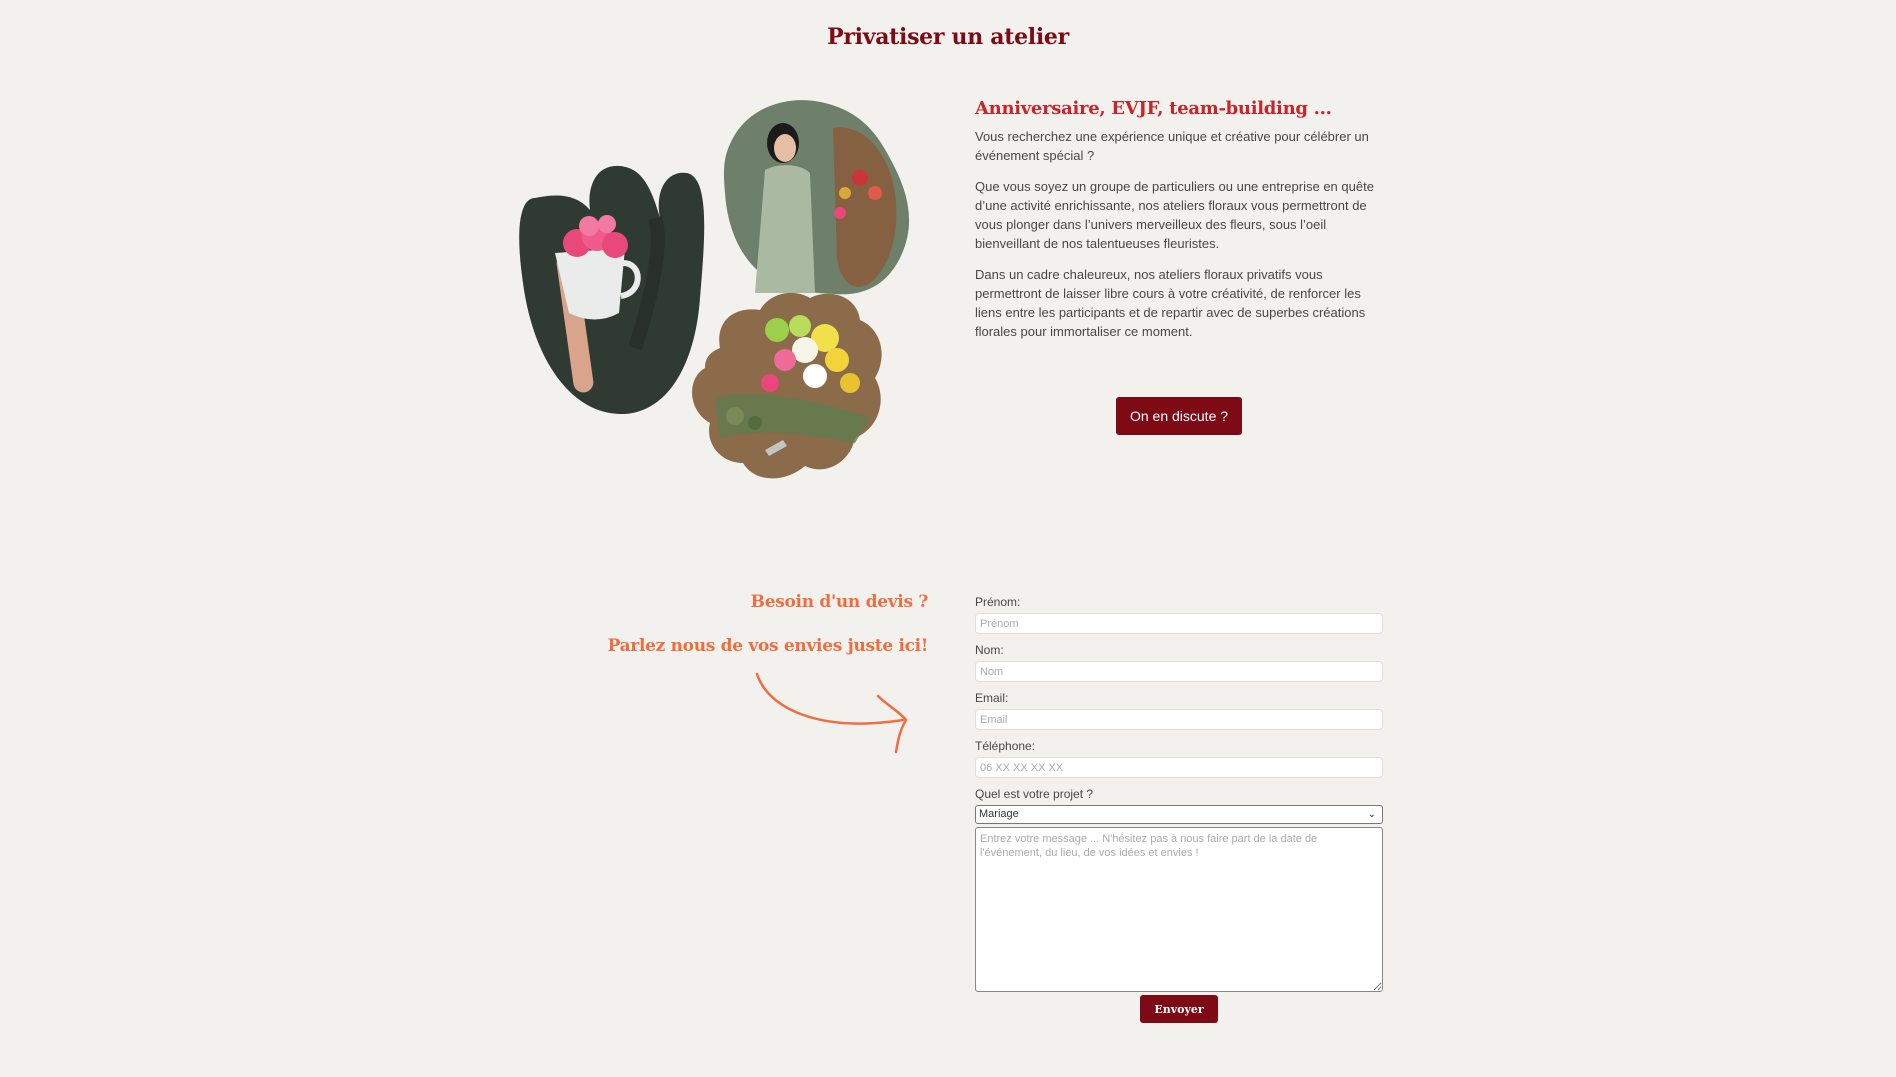 This screenshot has width=1896, height=1077. What do you see at coordinates (1179, 719) in the screenshot?
I see `email-field` at bounding box center [1179, 719].